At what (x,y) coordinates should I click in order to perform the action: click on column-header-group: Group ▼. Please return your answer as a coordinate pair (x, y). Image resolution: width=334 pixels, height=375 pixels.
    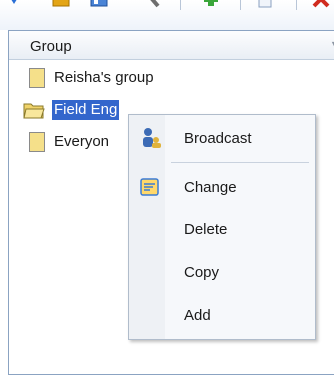
    Looking at the image, I should click on (171, 45).